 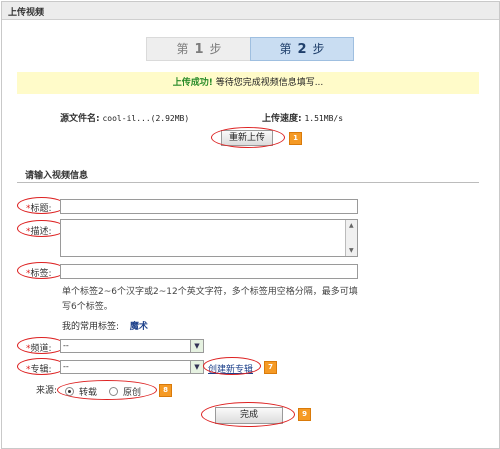 I want to click on step-1-tab: 第1步, so click(x=199, y=49).